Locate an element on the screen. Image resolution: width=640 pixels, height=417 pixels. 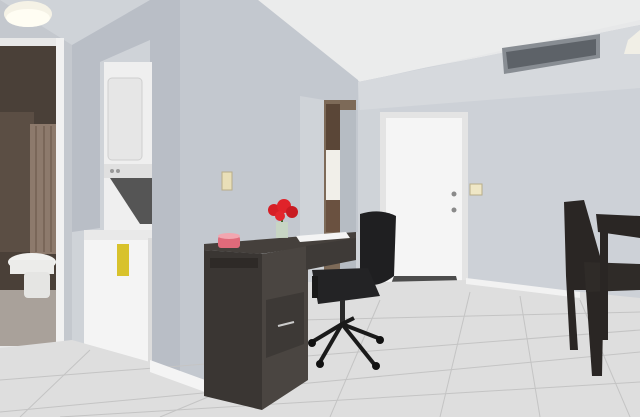
light-switch-right is located at coordinates (476, 189).